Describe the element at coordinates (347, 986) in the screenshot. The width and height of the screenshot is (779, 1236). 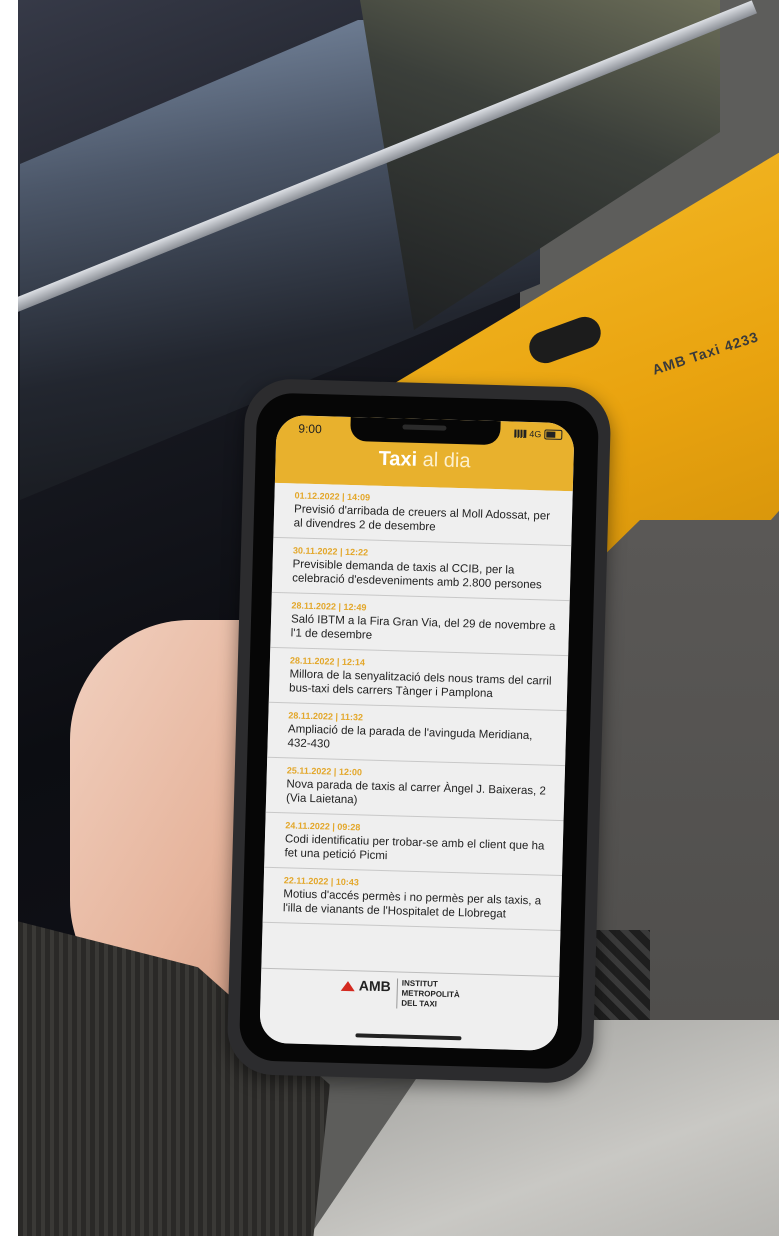
I see `amb-diamond-icon` at that location.